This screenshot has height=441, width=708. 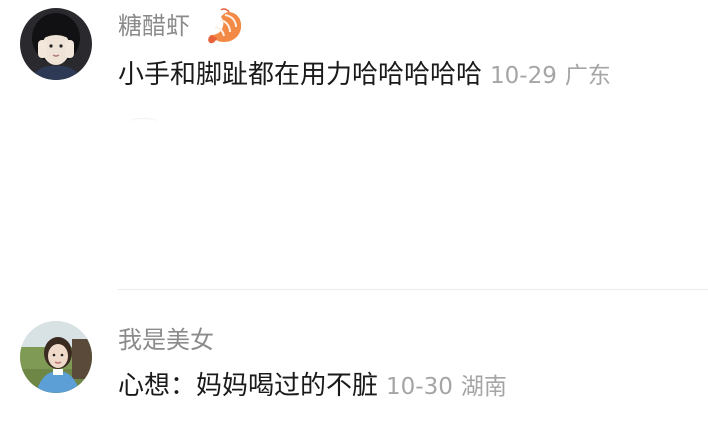 What do you see at coordinates (225, 26) in the screenshot?
I see `shrimp-emoji-icon` at bounding box center [225, 26].